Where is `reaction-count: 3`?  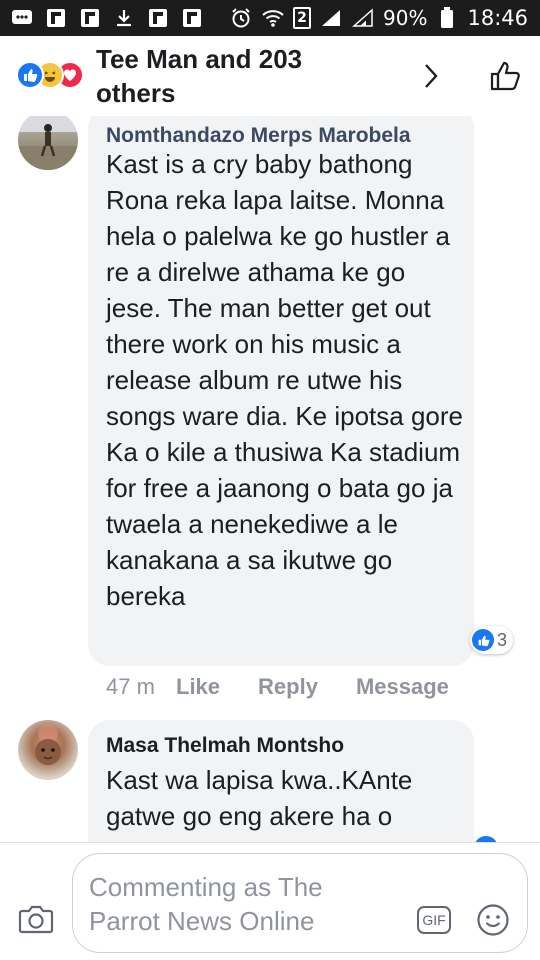
reaction-count: 3 is located at coordinates (502, 639).